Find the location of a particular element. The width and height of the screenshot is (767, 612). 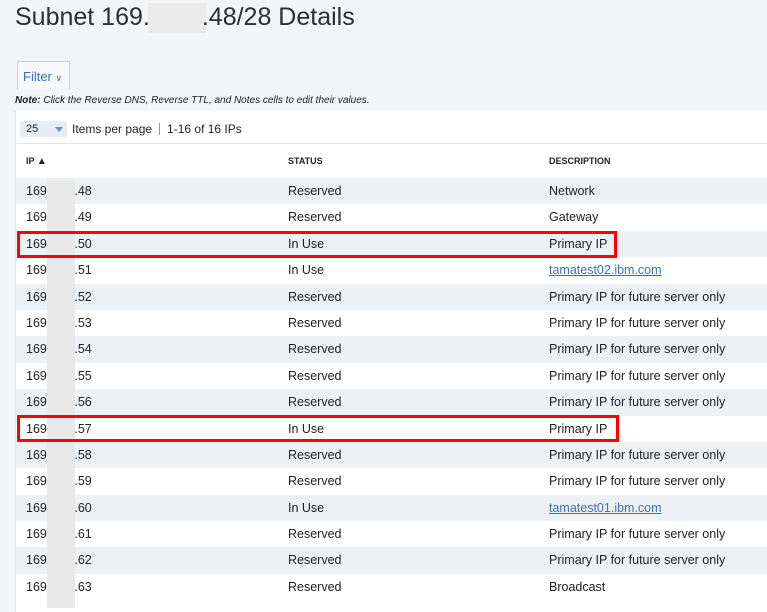

description-link: tamatest02.ibm.com is located at coordinates (605, 270).